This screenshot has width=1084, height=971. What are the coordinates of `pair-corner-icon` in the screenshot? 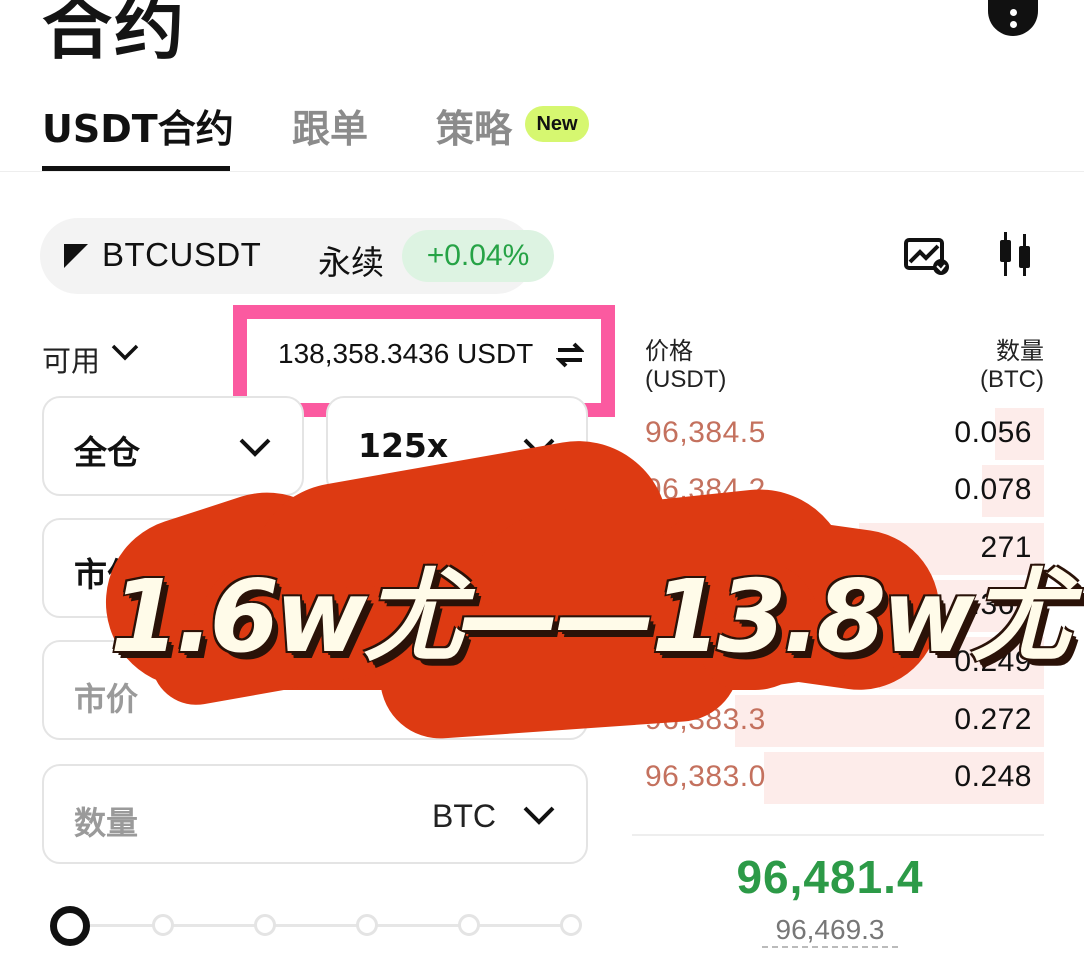 It's located at (76, 256).